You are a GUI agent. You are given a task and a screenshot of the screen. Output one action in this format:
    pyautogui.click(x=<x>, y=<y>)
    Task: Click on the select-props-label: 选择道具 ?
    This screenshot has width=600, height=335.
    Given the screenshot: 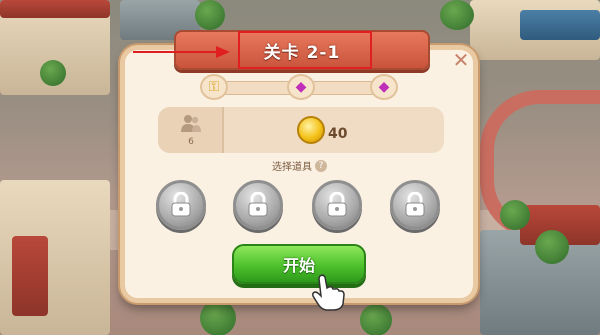 What is the action you would take?
    pyautogui.click(x=299, y=165)
    